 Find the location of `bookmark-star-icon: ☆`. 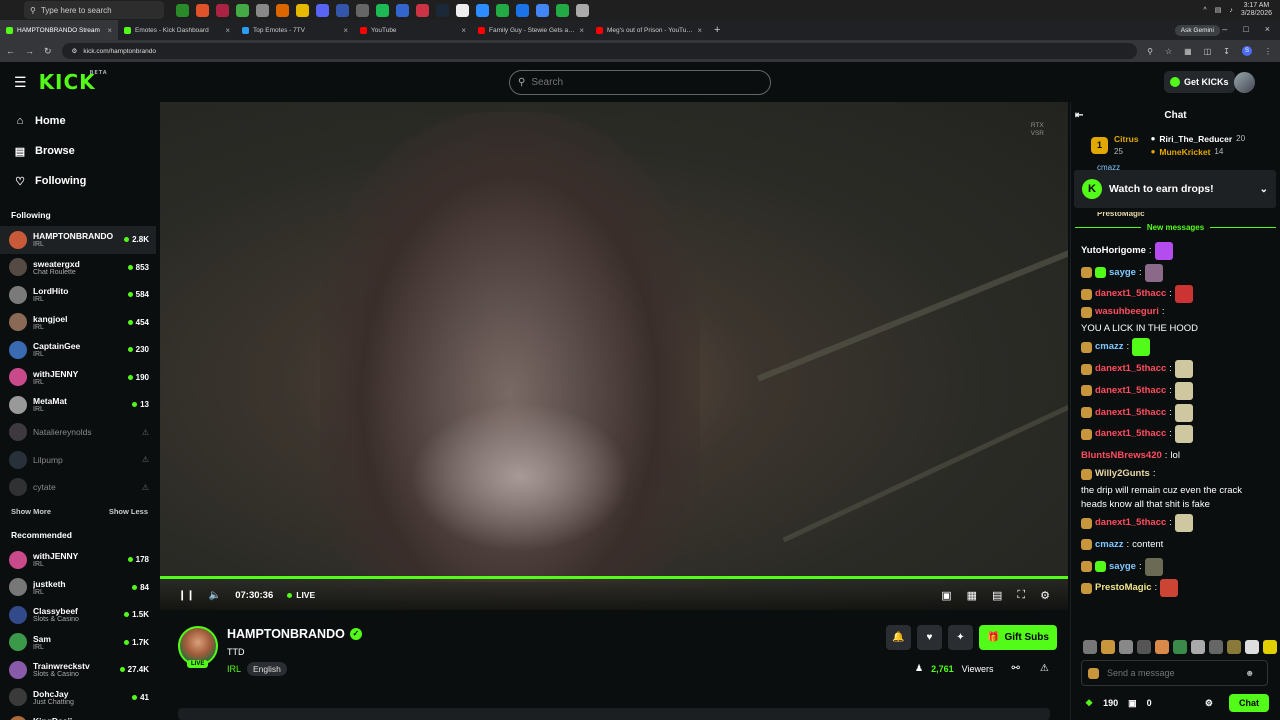

bookmark-star-icon: ☆ is located at coordinates (1168, 51).